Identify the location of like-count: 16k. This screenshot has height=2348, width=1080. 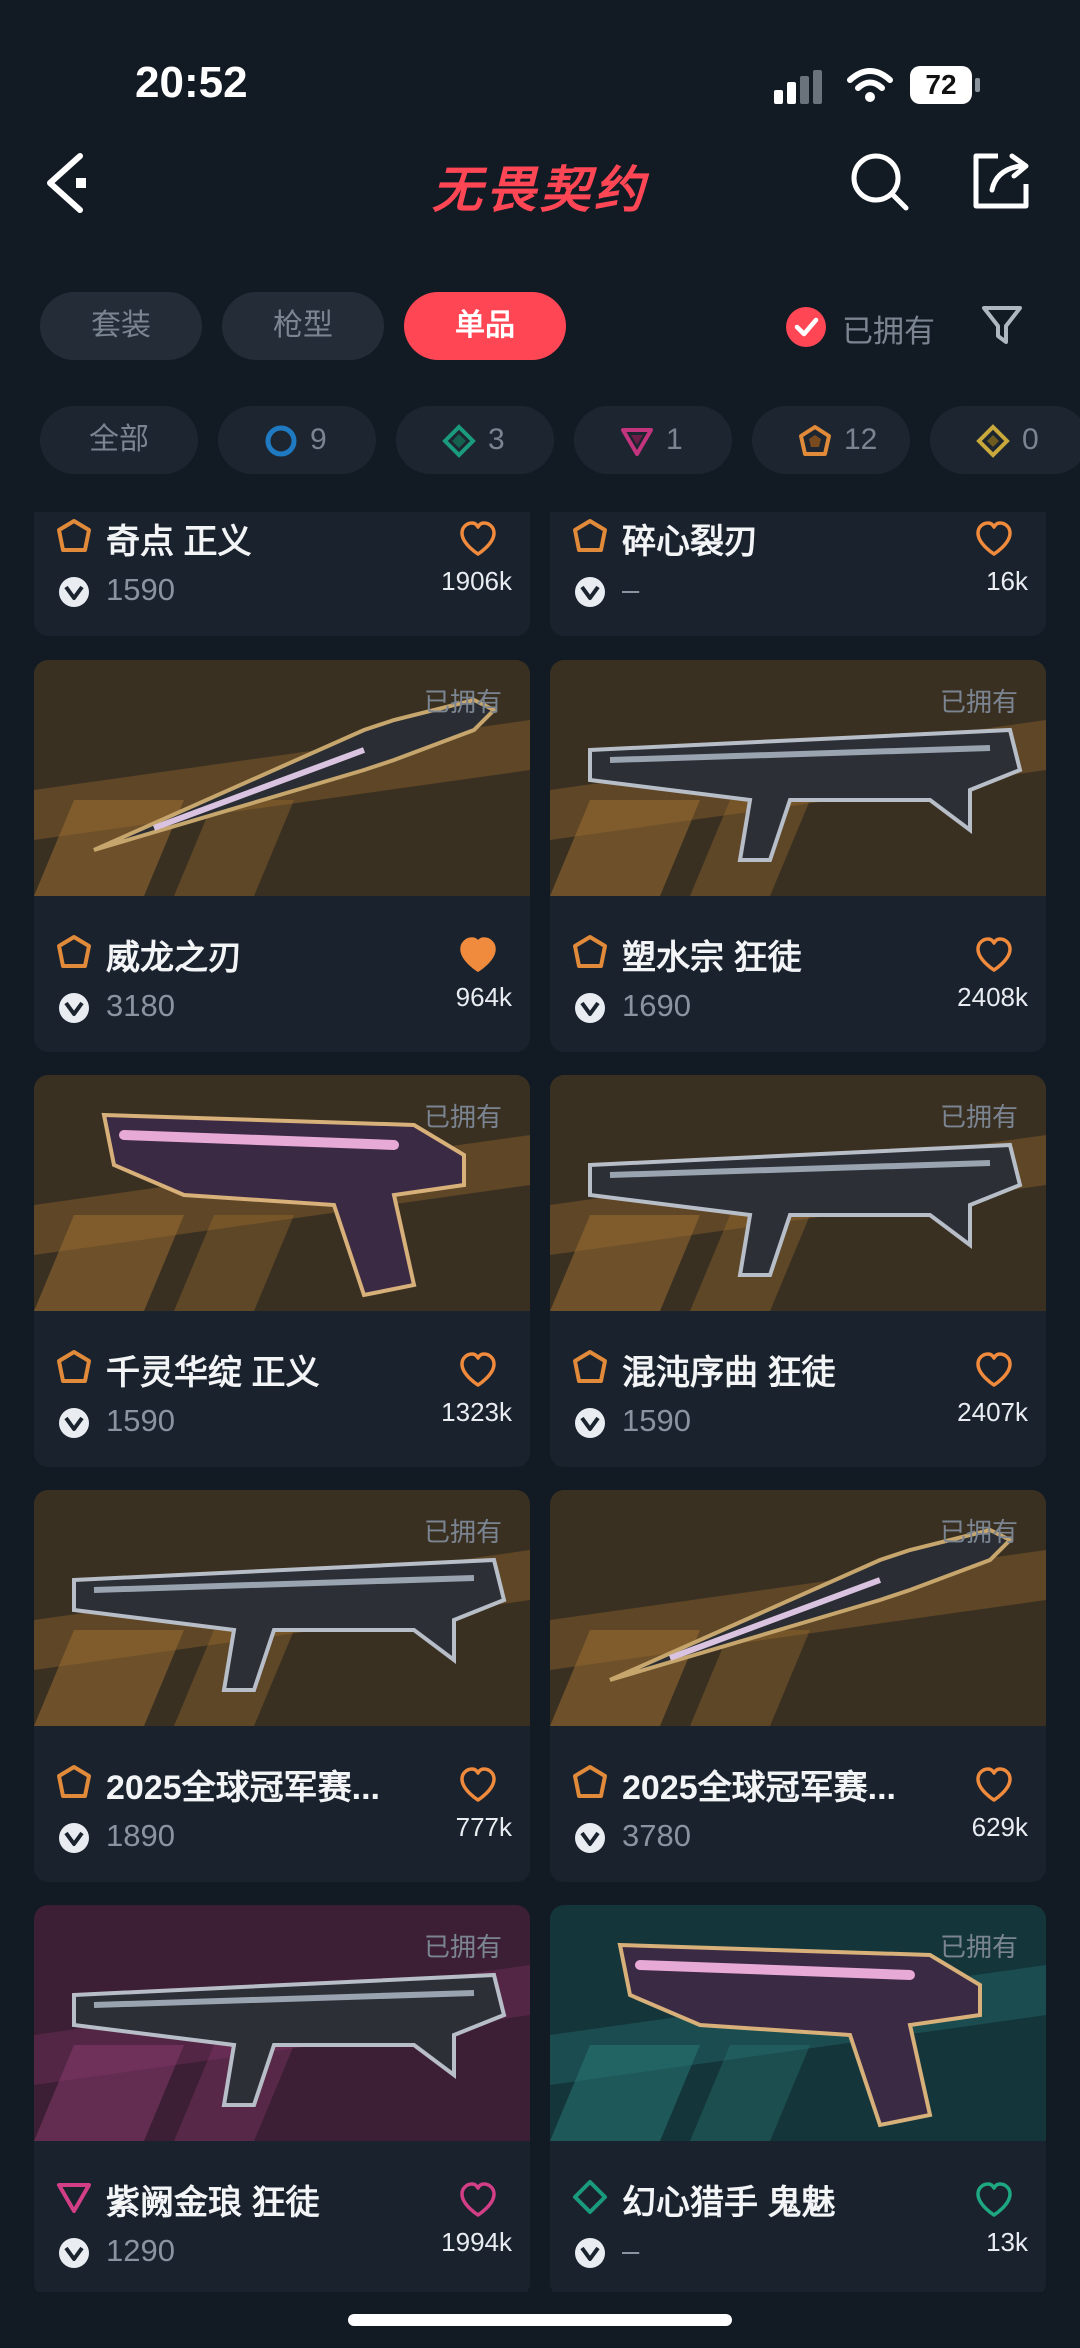
(1007, 581).